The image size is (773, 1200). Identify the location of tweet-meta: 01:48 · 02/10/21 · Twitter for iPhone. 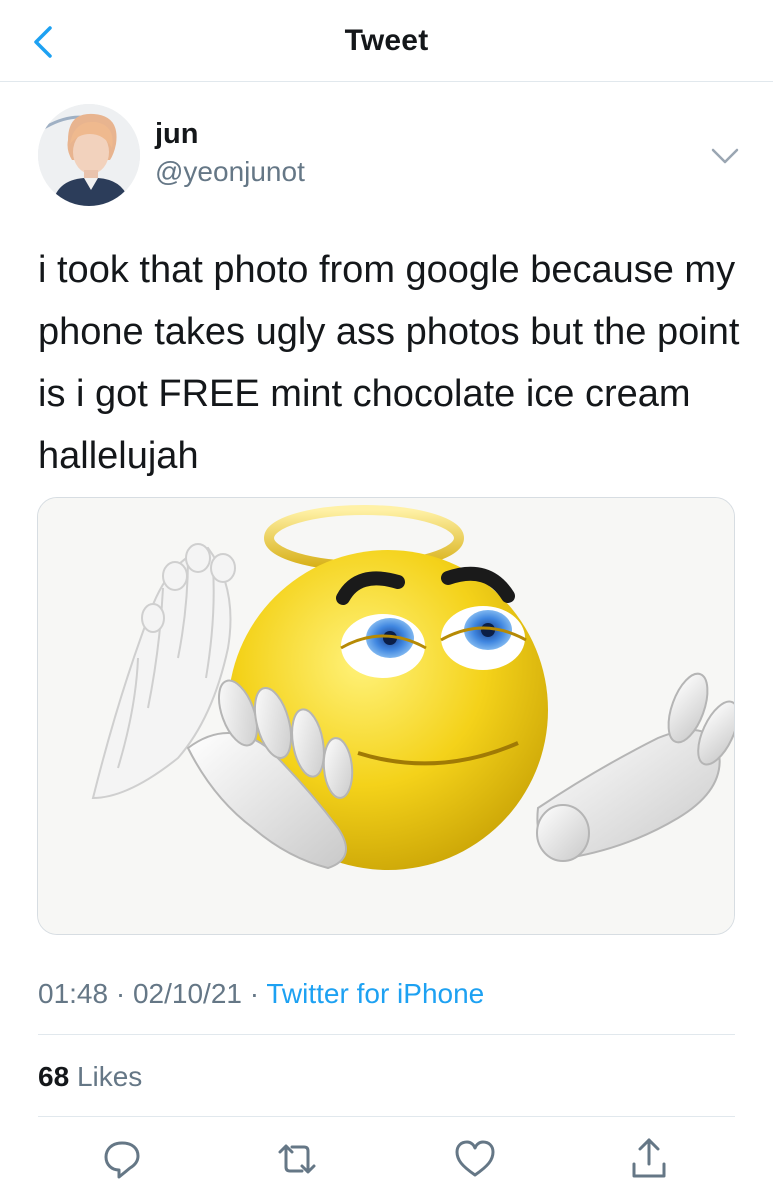
(261, 994).